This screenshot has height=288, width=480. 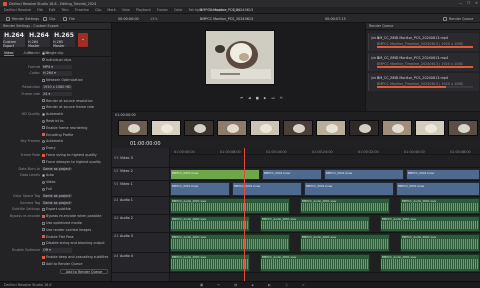 What do you see at coordinates (56, 60) in the screenshot?
I see `settings-radio-option: Individual clips` at bounding box center [56, 60].